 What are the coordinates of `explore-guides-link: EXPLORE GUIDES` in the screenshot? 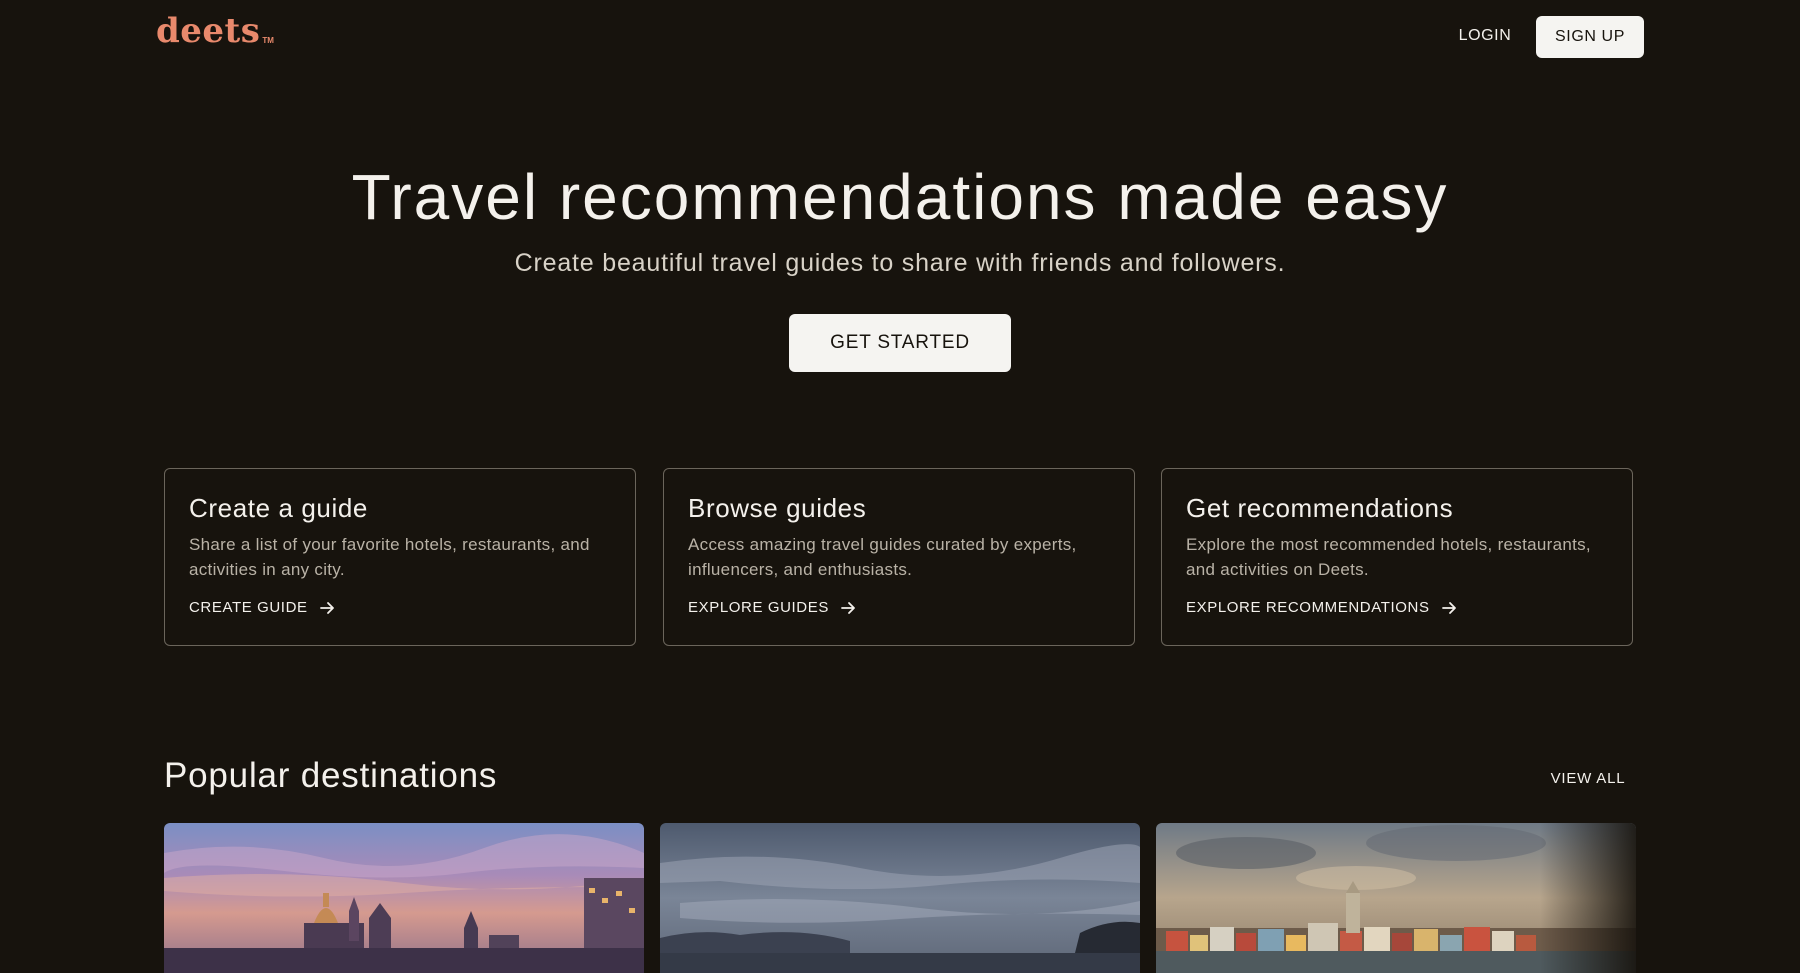 It's located at (772, 607).